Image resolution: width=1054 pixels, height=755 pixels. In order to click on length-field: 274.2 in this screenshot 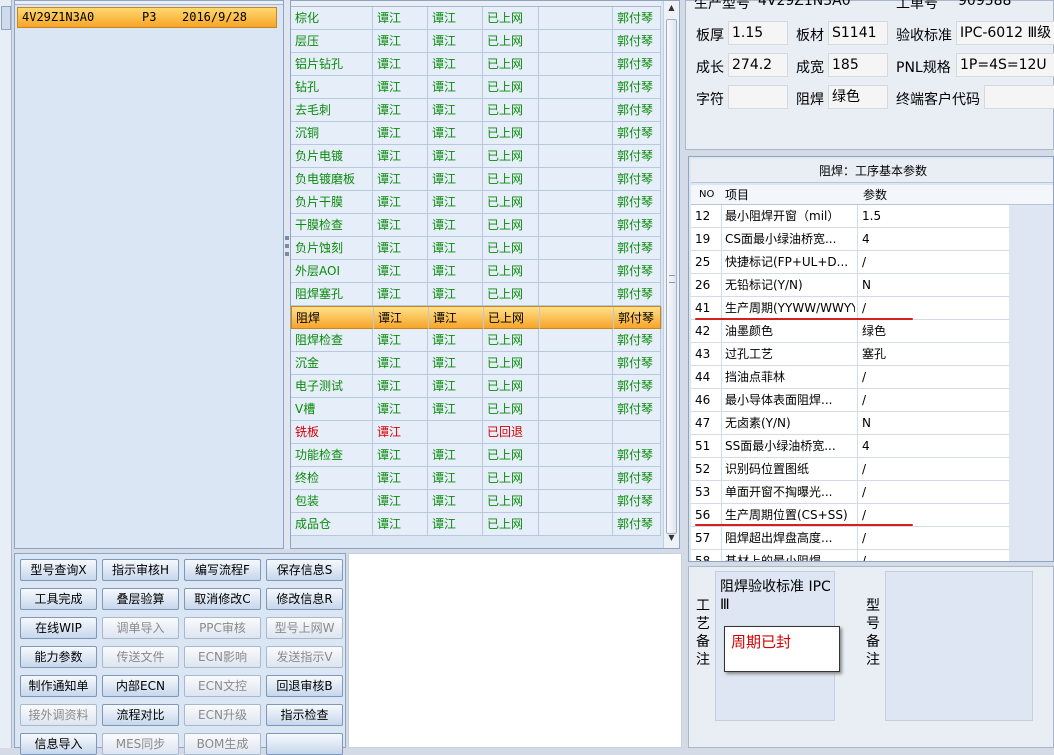, I will do `click(758, 65)`.